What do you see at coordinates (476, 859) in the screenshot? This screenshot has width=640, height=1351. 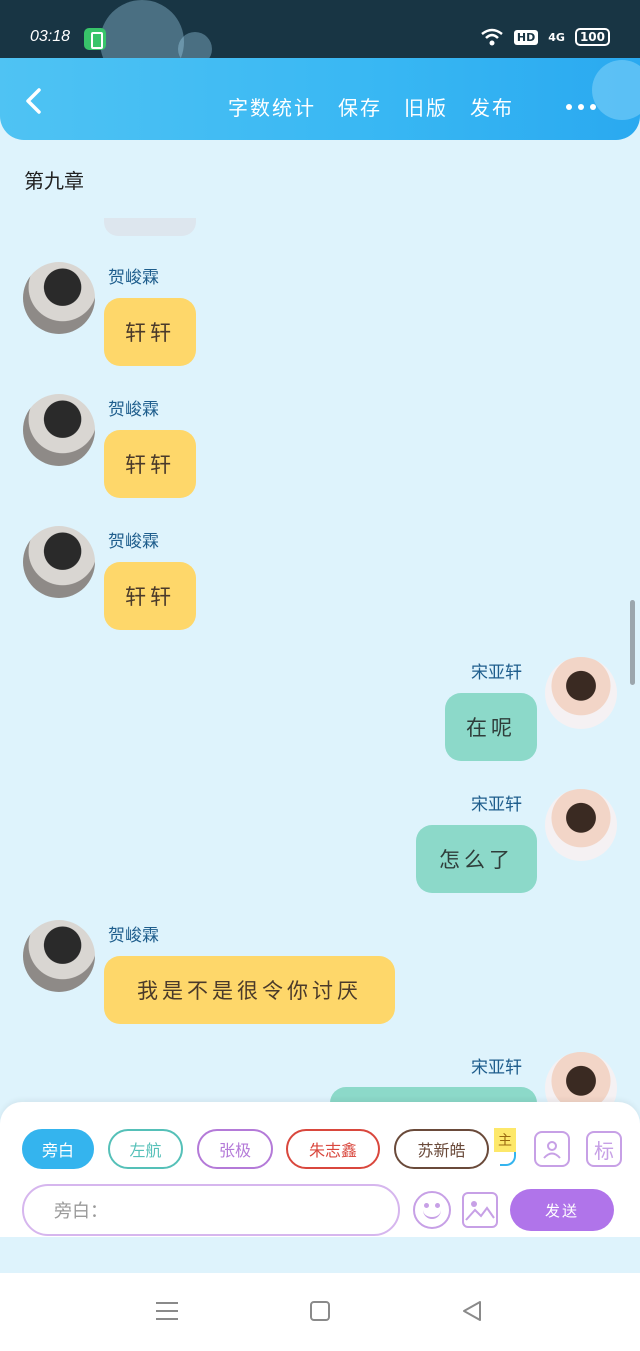 I see `message-bubble: 怎么了` at bounding box center [476, 859].